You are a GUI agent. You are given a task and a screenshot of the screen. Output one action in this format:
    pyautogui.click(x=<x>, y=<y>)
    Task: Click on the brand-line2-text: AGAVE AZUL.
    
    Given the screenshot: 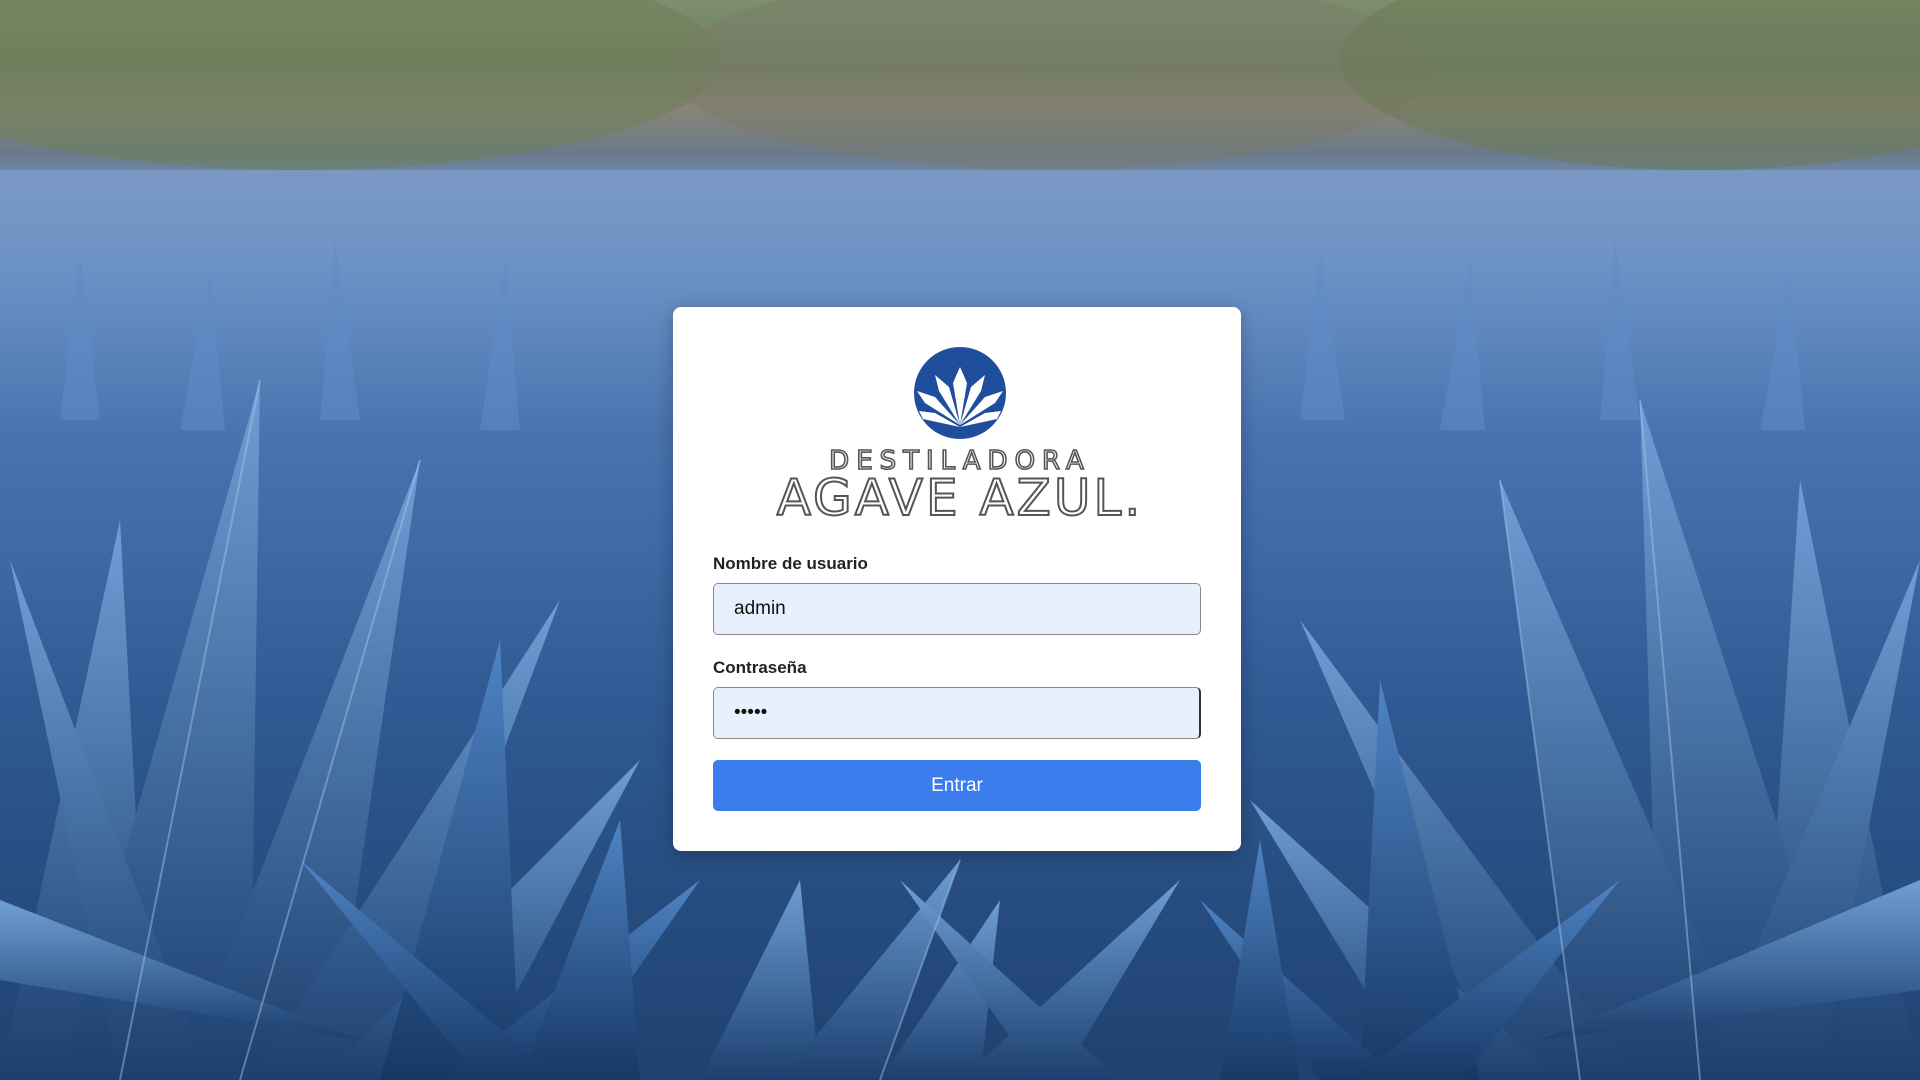 What is the action you would take?
    pyautogui.click(x=960, y=498)
    